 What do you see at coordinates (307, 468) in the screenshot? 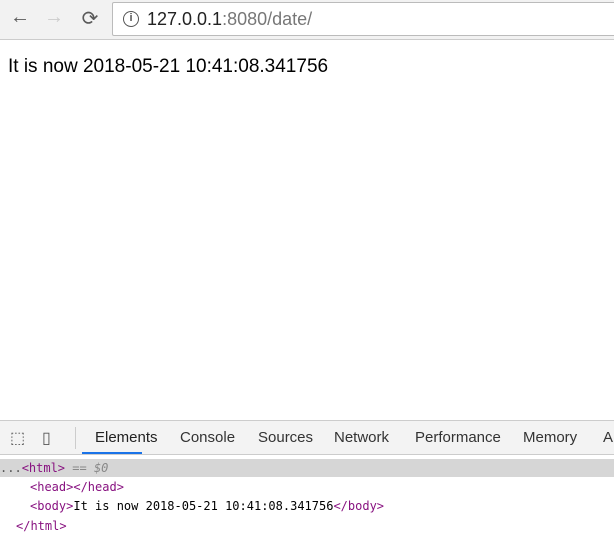
I see `selected-node-html: ...<html> == $0` at bounding box center [307, 468].